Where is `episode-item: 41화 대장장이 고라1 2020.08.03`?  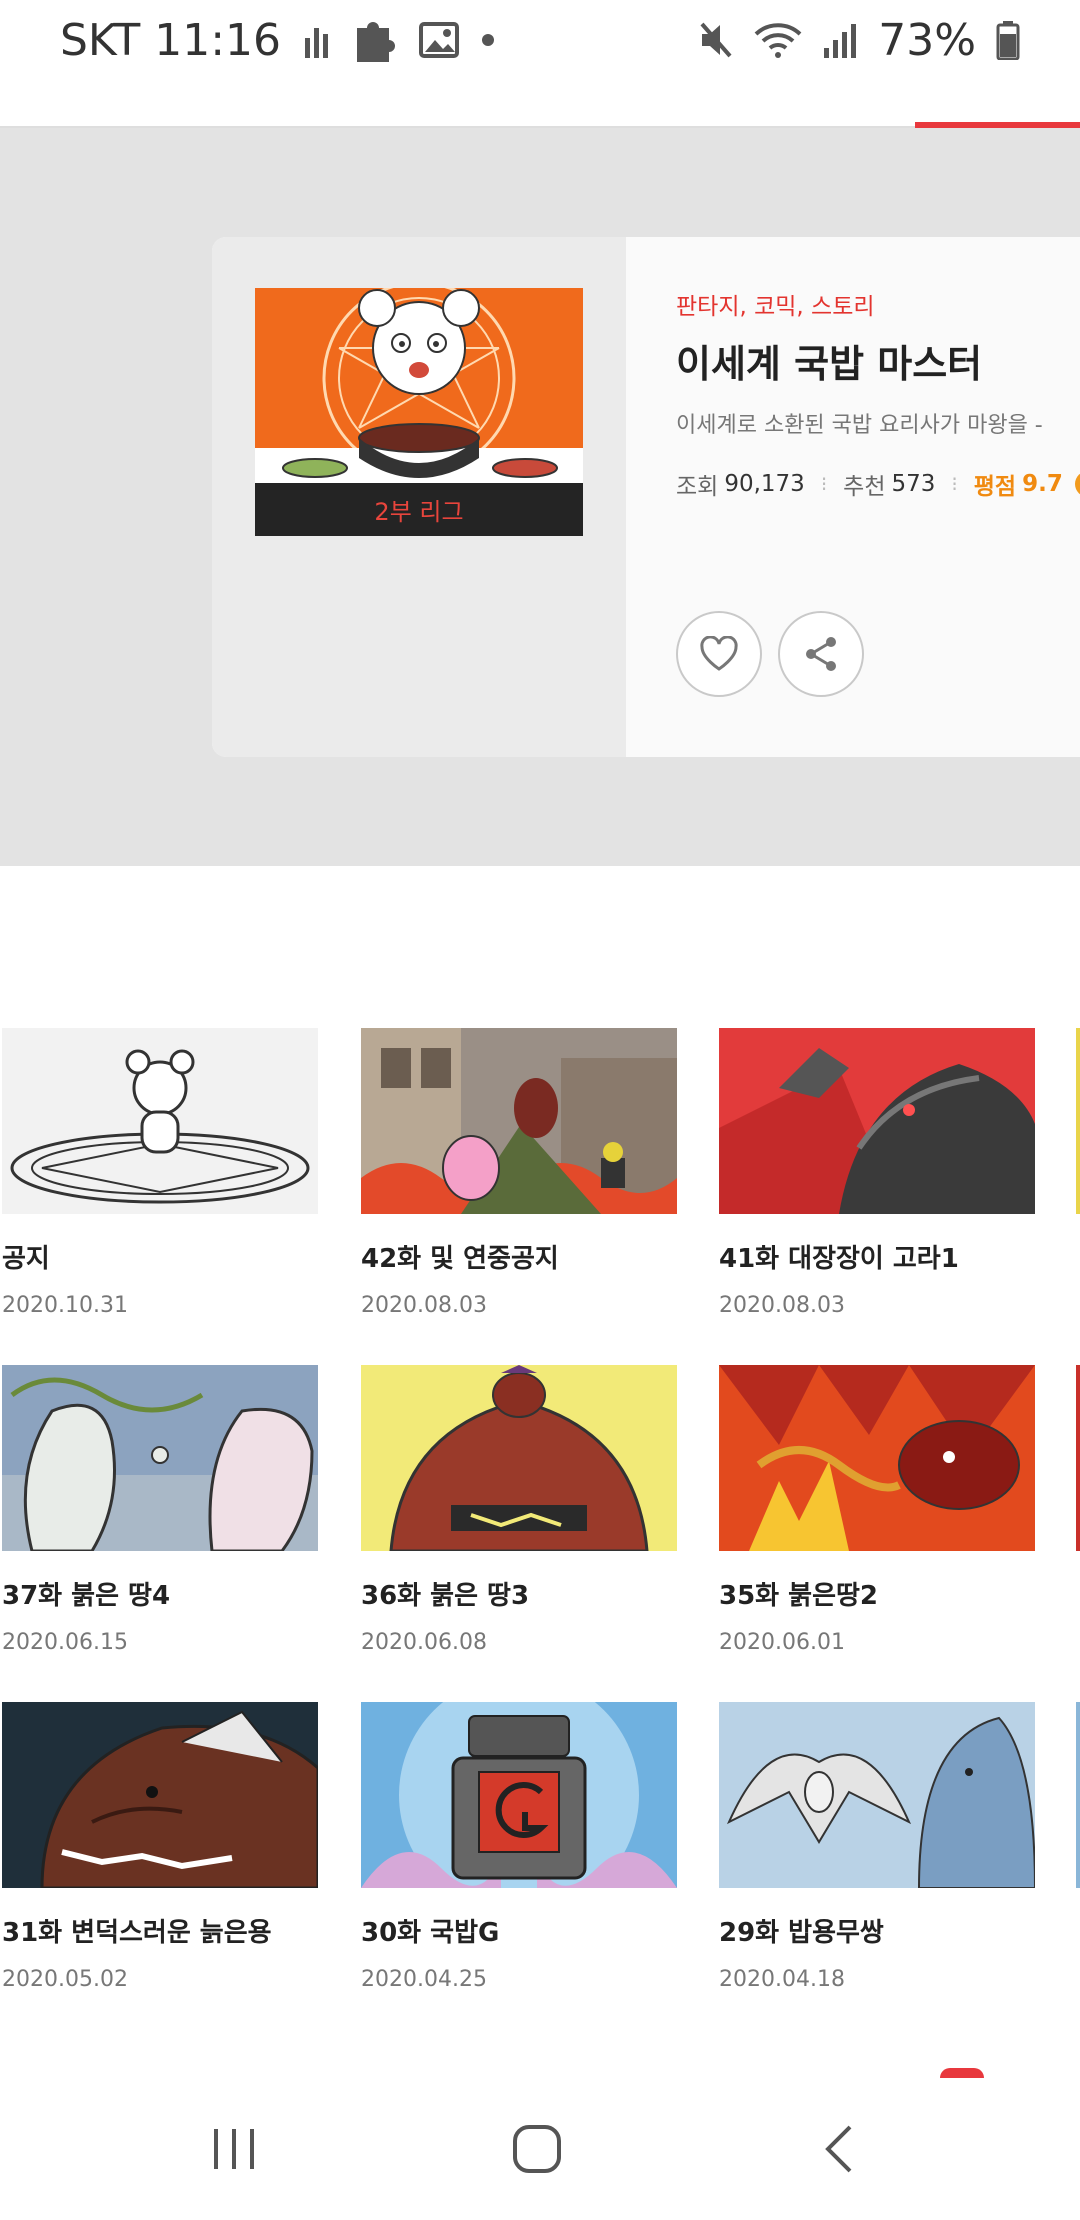
episode-item: 41화 대장장이 고라1 2020.08.03 is located at coordinates (877, 1173).